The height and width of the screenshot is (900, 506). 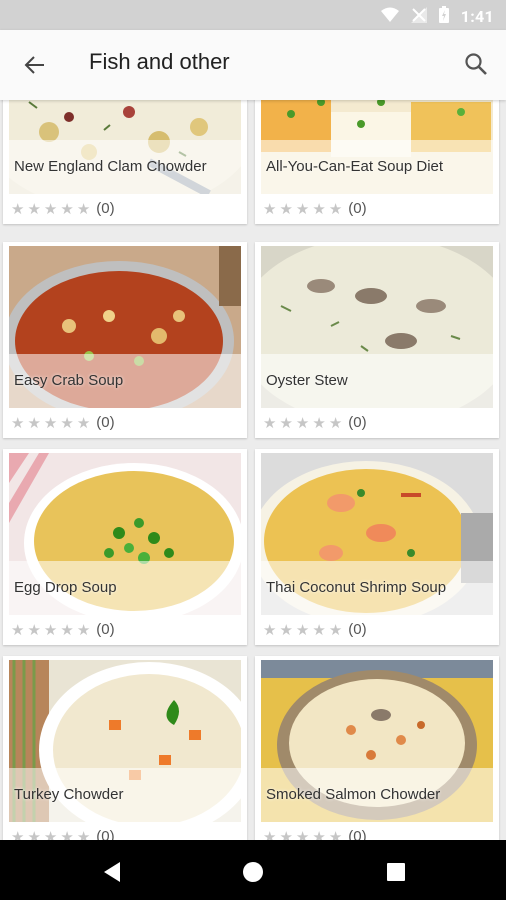 What do you see at coordinates (65, 587) in the screenshot?
I see `recipe-title: Egg Drop Soup` at bounding box center [65, 587].